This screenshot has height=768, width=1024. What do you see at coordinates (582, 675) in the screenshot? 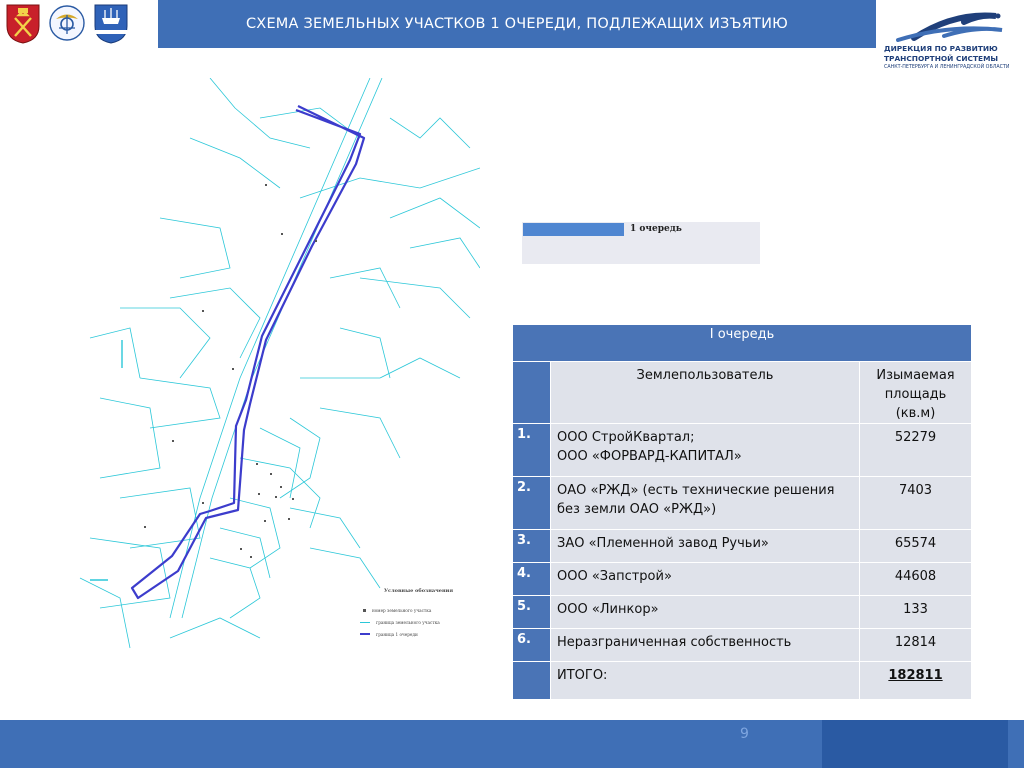
I see `total-label: ИТОГО:` at bounding box center [582, 675].